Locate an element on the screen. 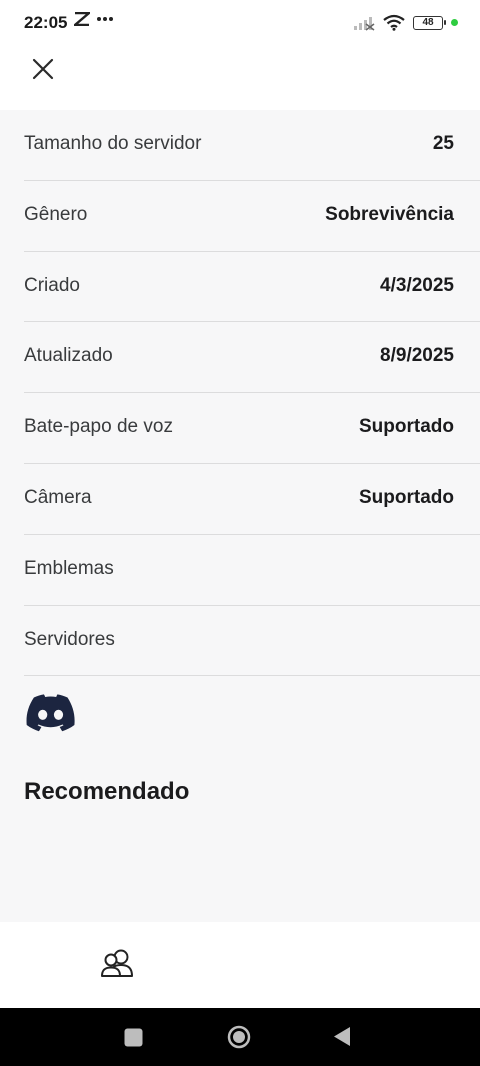 The width and height of the screenshot is (480, 1066). detail-row-genre: Gênero Sobrevivência is located at coordinates (252, 216).